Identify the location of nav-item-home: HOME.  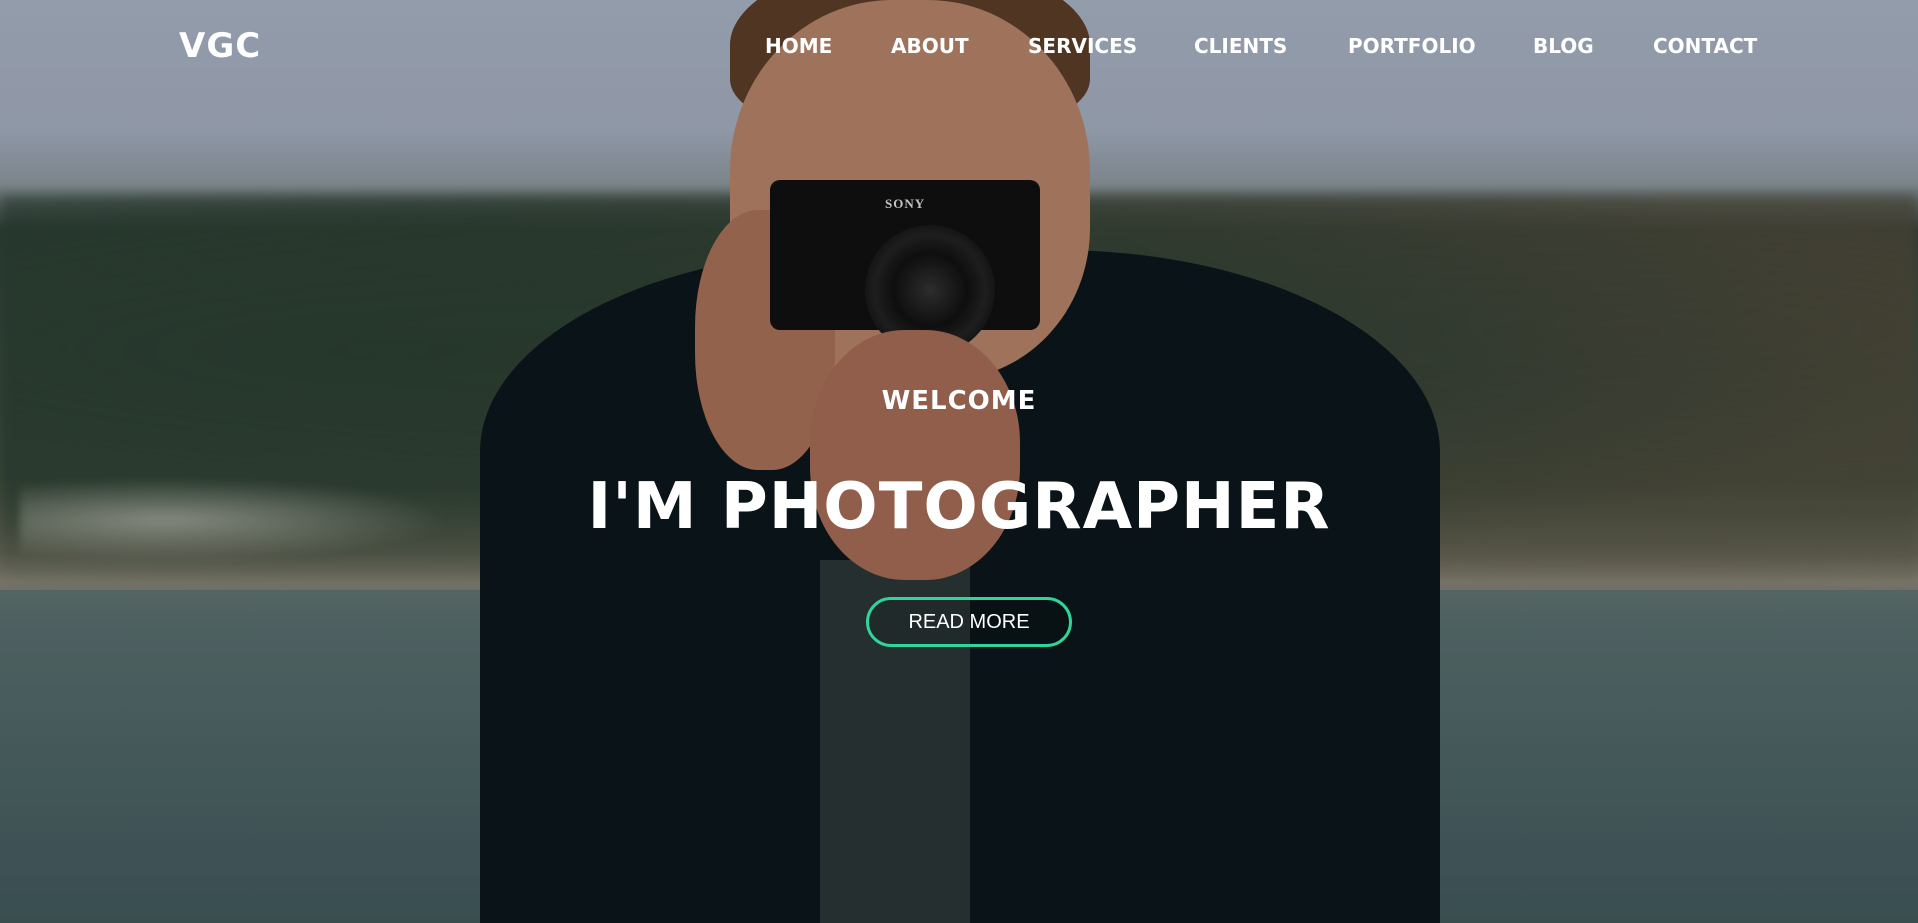
(798, 46).